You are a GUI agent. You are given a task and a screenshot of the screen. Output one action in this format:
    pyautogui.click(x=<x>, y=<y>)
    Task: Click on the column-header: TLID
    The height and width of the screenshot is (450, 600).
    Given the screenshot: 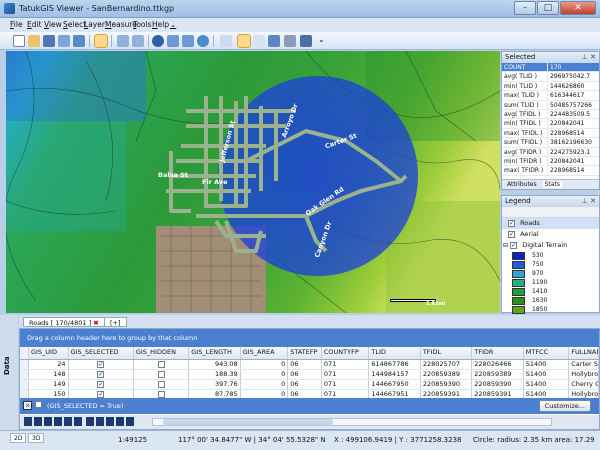 What is the action you would take?
    pyautogui.click(x=395, y=353)
    